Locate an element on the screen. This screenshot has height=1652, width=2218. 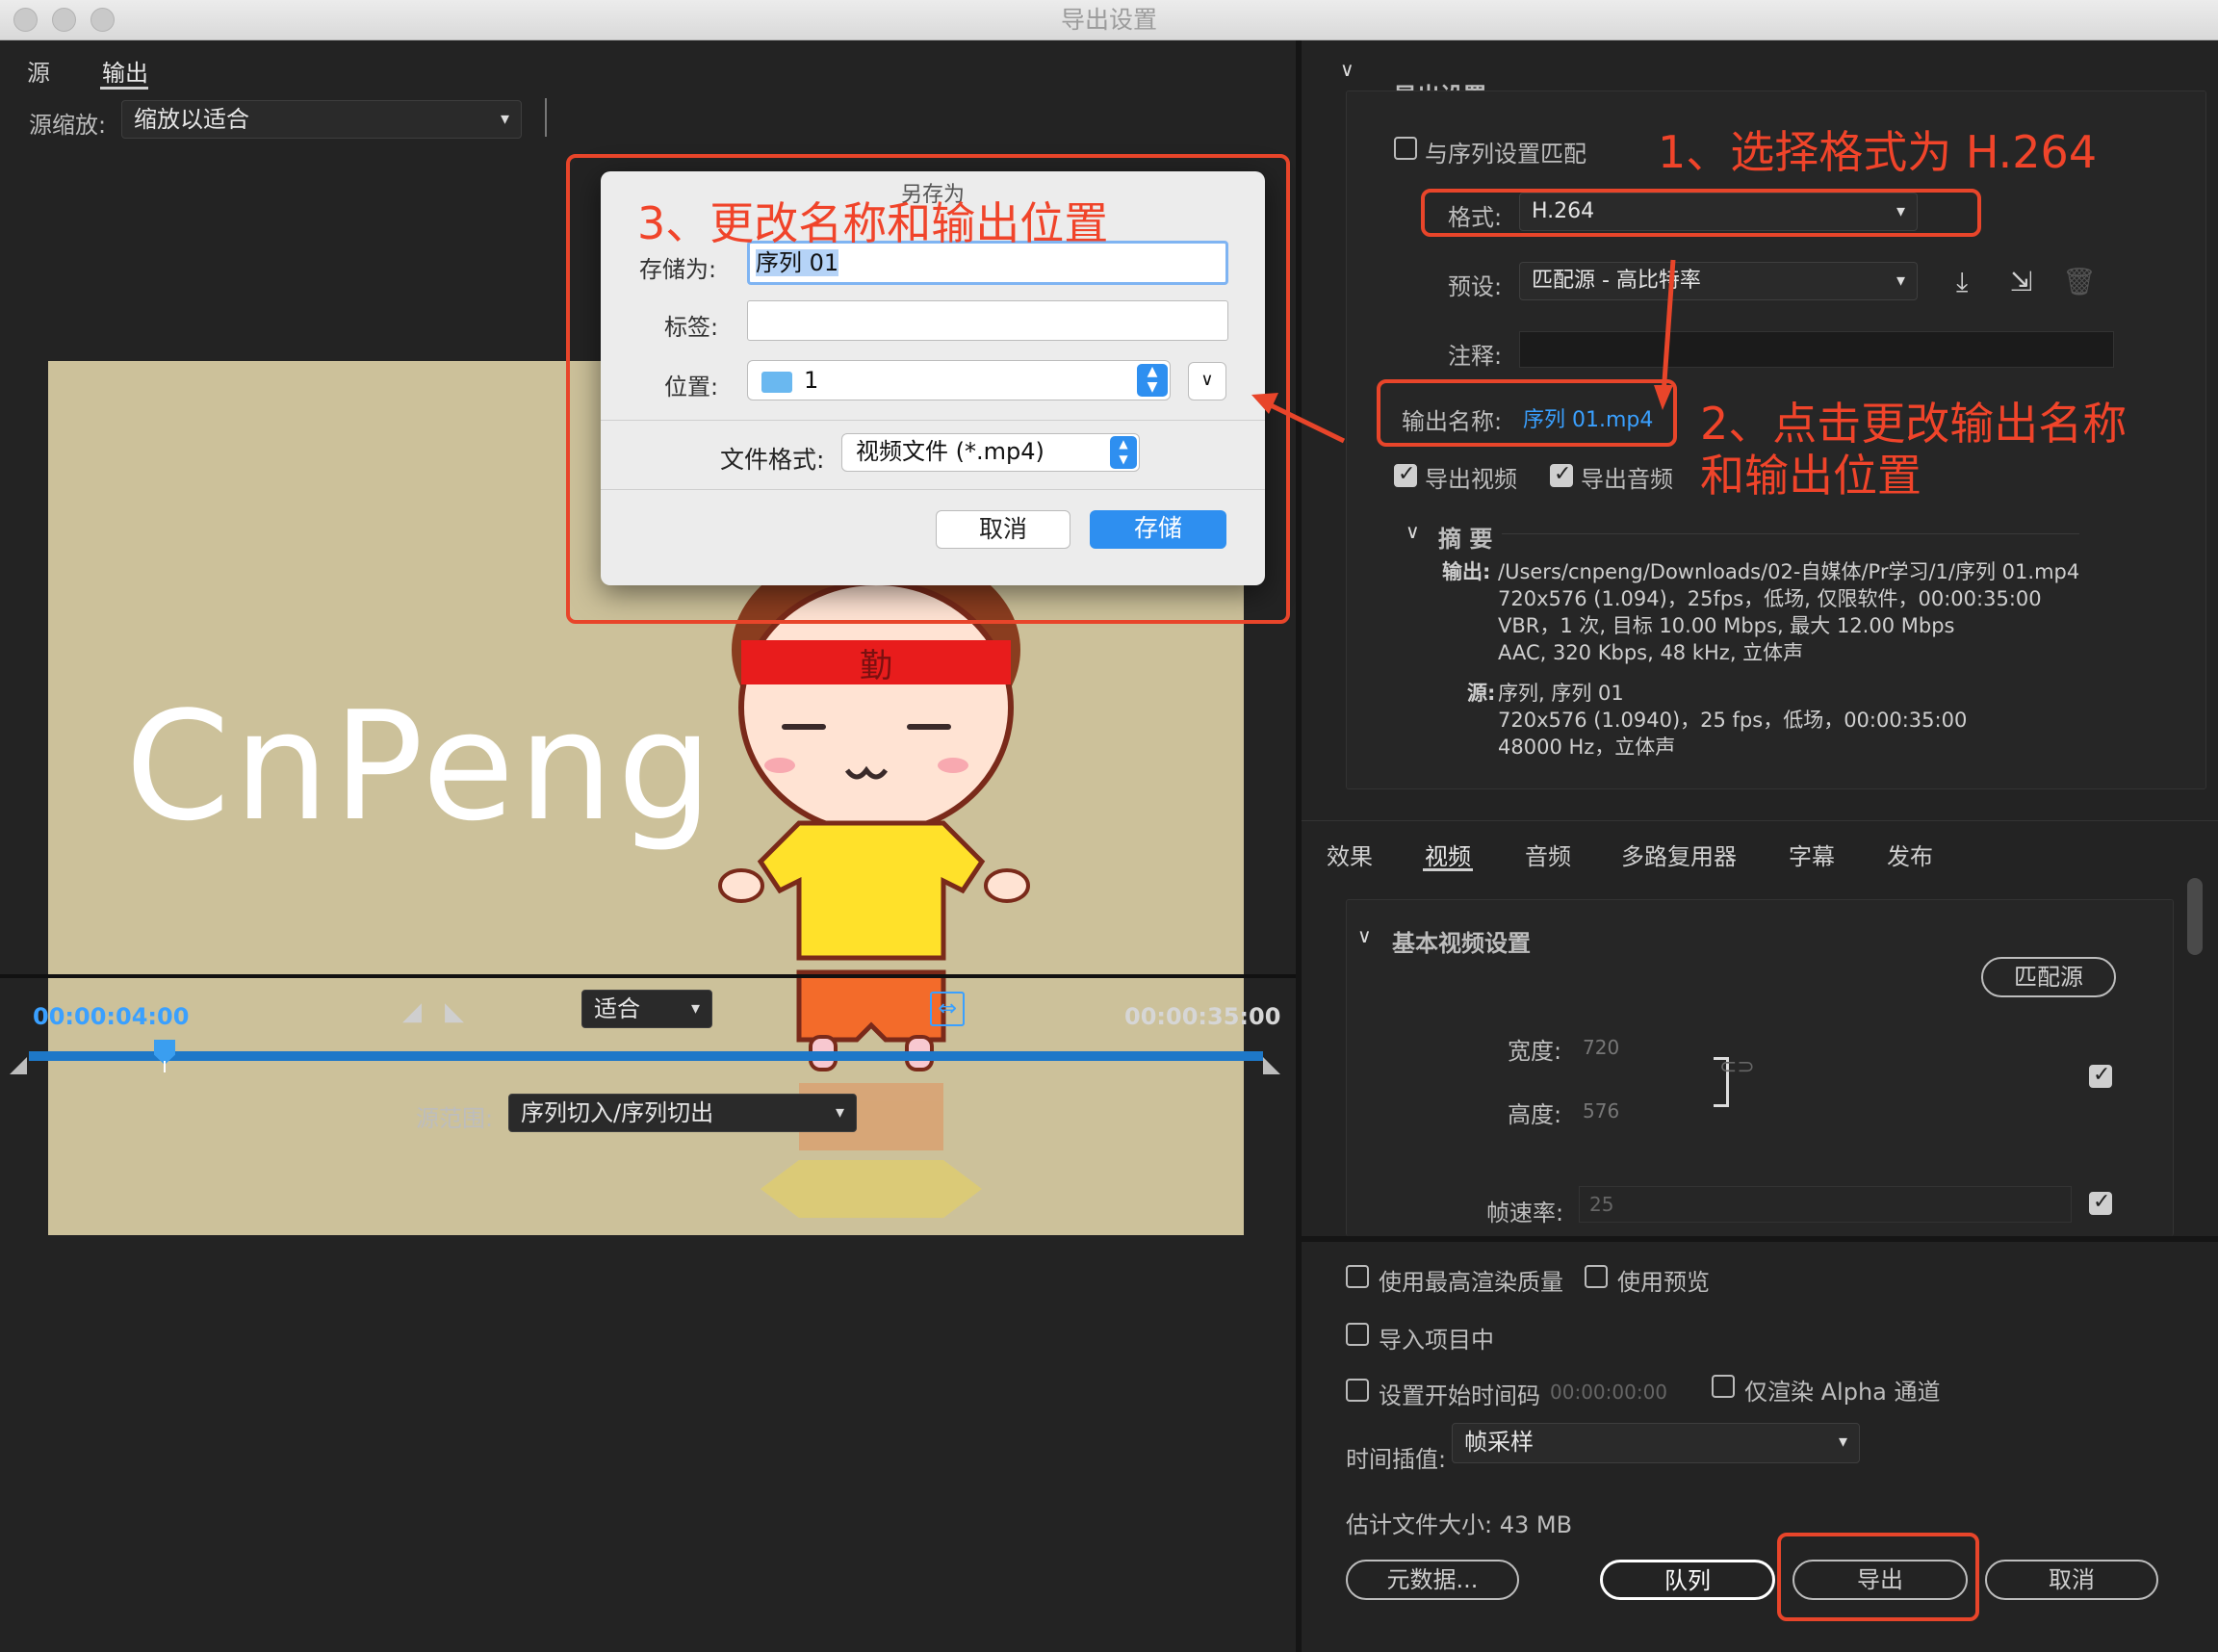
annotation-arrows is located at coordinates (1463, 351).